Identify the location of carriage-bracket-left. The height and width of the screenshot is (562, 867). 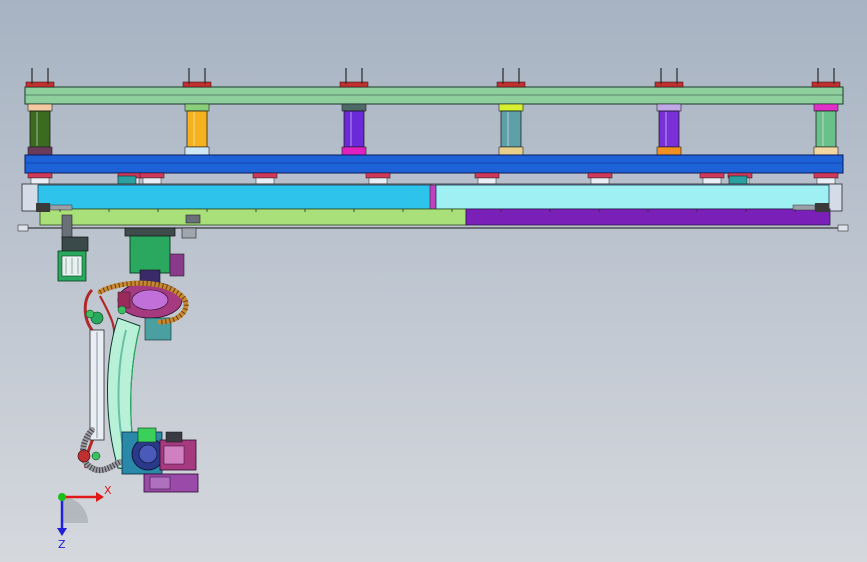
(67, 227).